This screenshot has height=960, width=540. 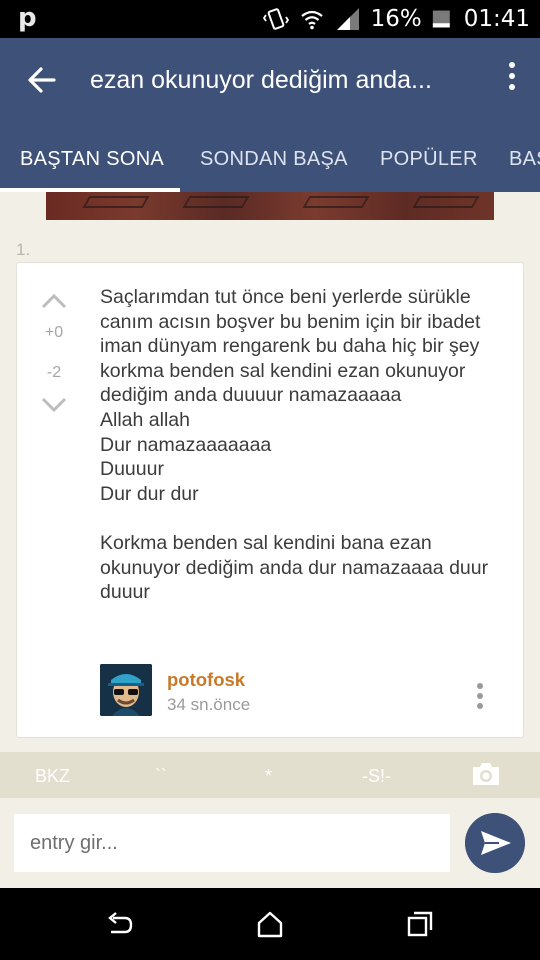 What do you see at coordinates (54, 301) in the screenshot?
I see `upvote-icon` at bounding box center [54, 301].